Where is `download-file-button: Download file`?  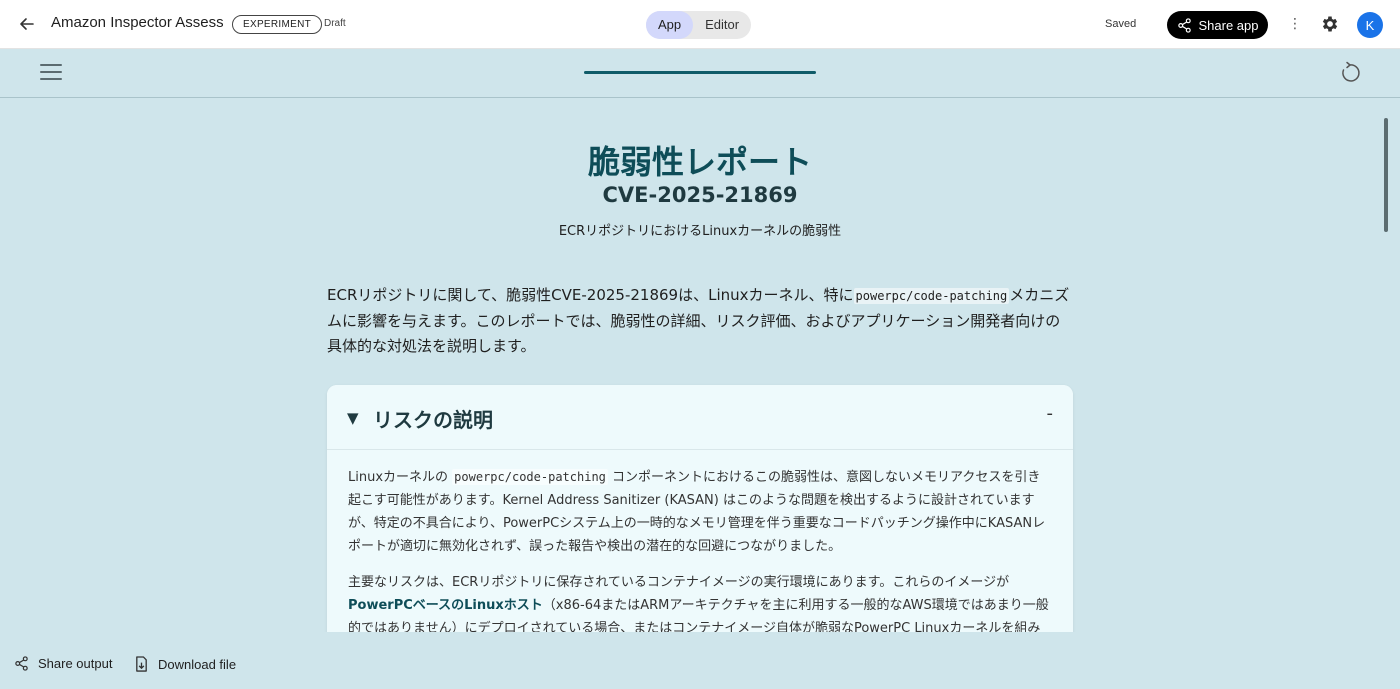 download-file-button: Download file is located at coordinates (185, 664).